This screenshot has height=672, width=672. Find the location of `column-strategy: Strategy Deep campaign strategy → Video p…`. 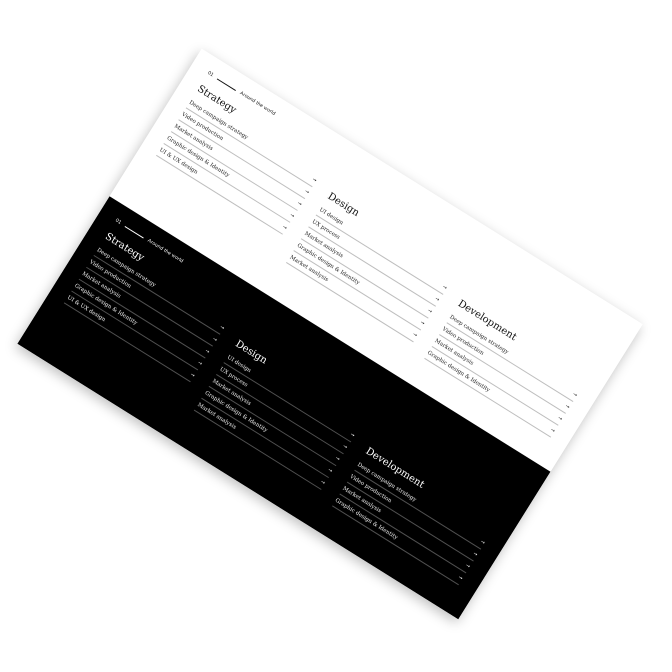

column-strategy: Strategy Deep campaign strategy → Video p… is located at coordinates (141, 320).